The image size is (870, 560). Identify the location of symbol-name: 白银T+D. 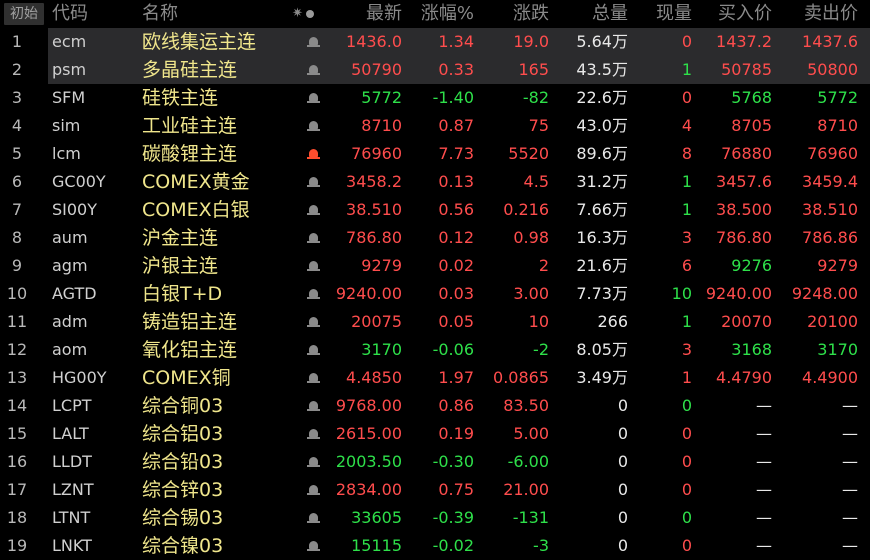
(182, 294).